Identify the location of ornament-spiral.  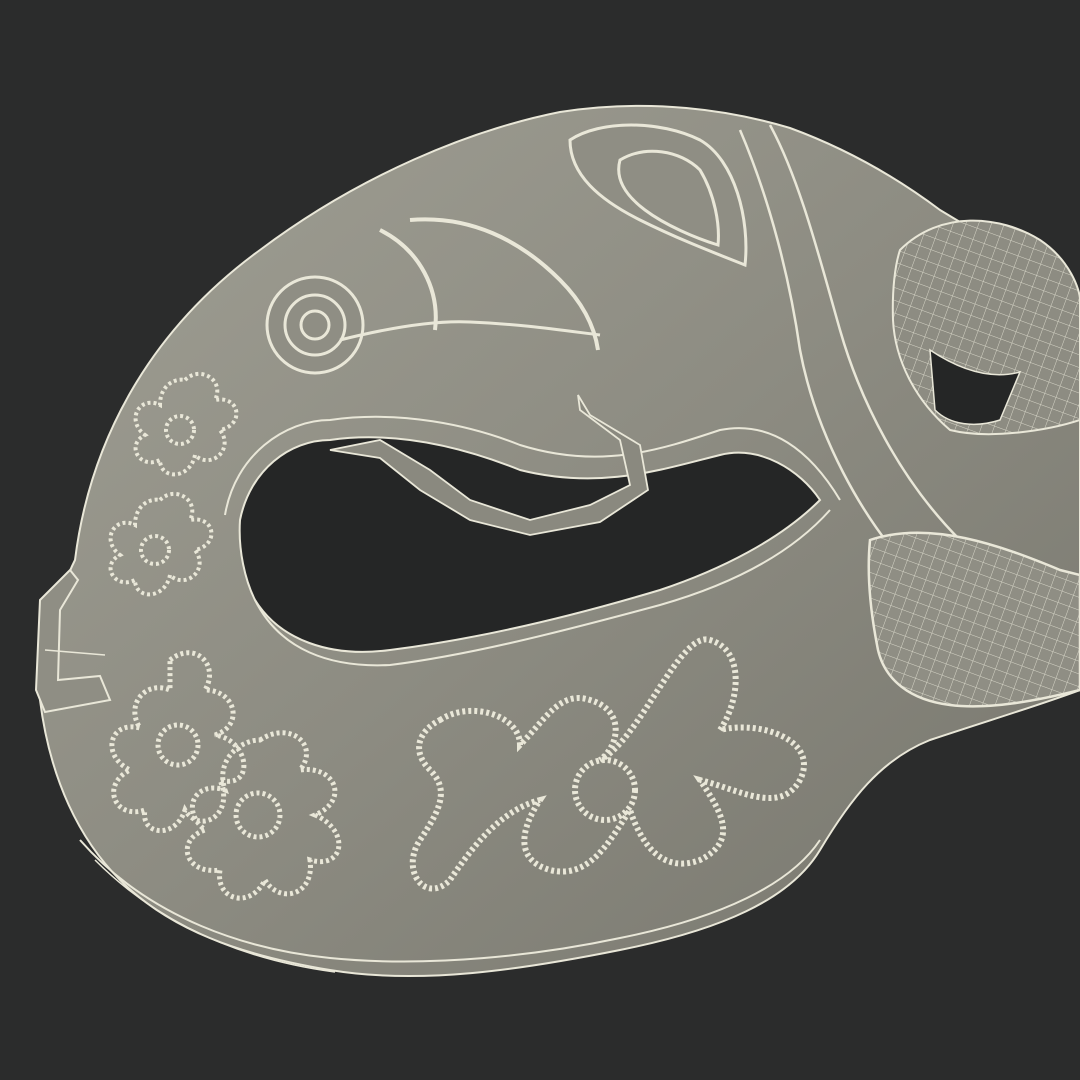
(315, 325).